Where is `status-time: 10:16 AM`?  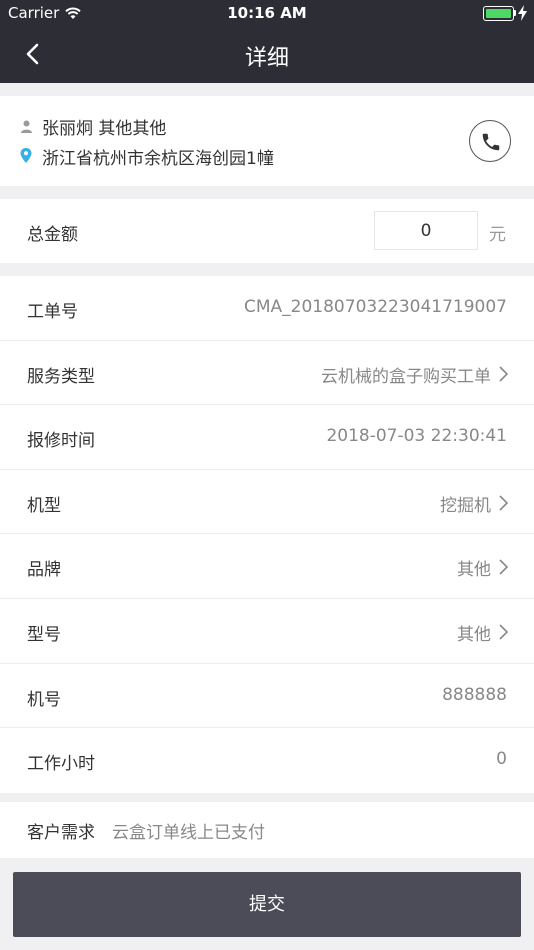 status-time: 10:16 AM is located at coordinates (267, 13).